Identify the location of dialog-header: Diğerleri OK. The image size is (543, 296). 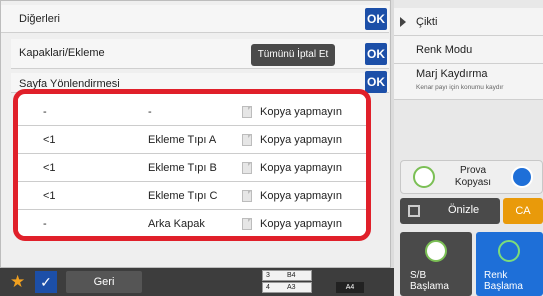
(195, 19).